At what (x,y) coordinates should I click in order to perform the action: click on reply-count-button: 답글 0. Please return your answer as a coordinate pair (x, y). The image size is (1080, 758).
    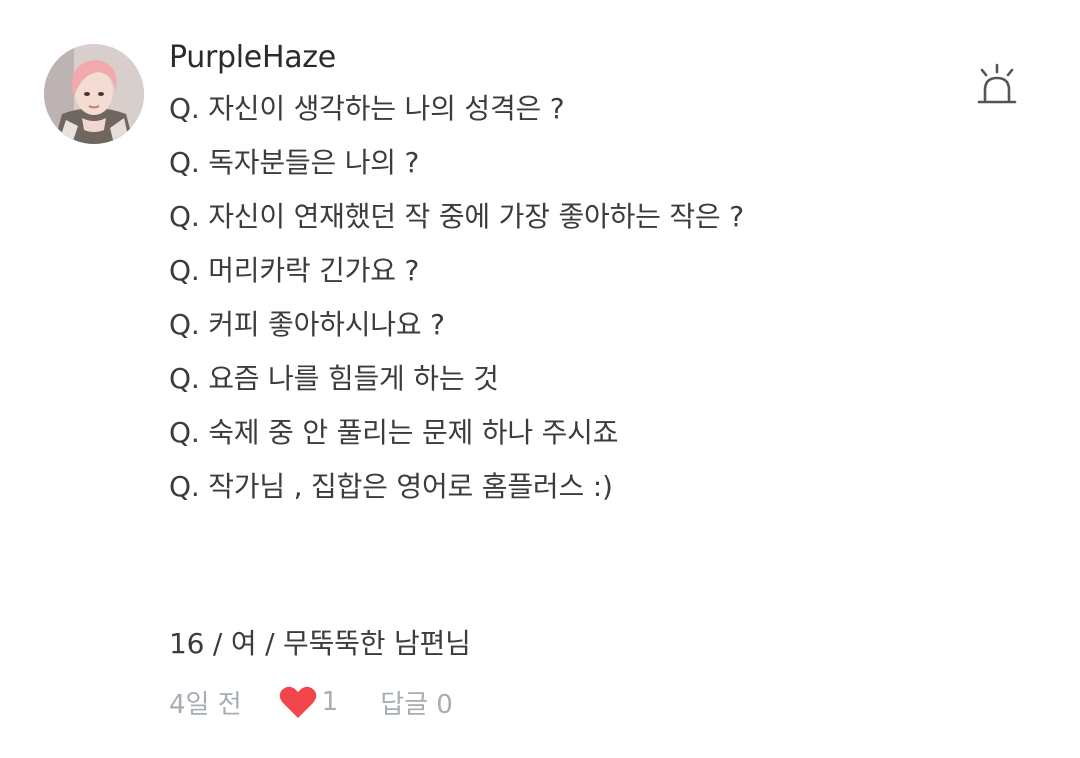
    Looking at the image, I should click on (416, 702).